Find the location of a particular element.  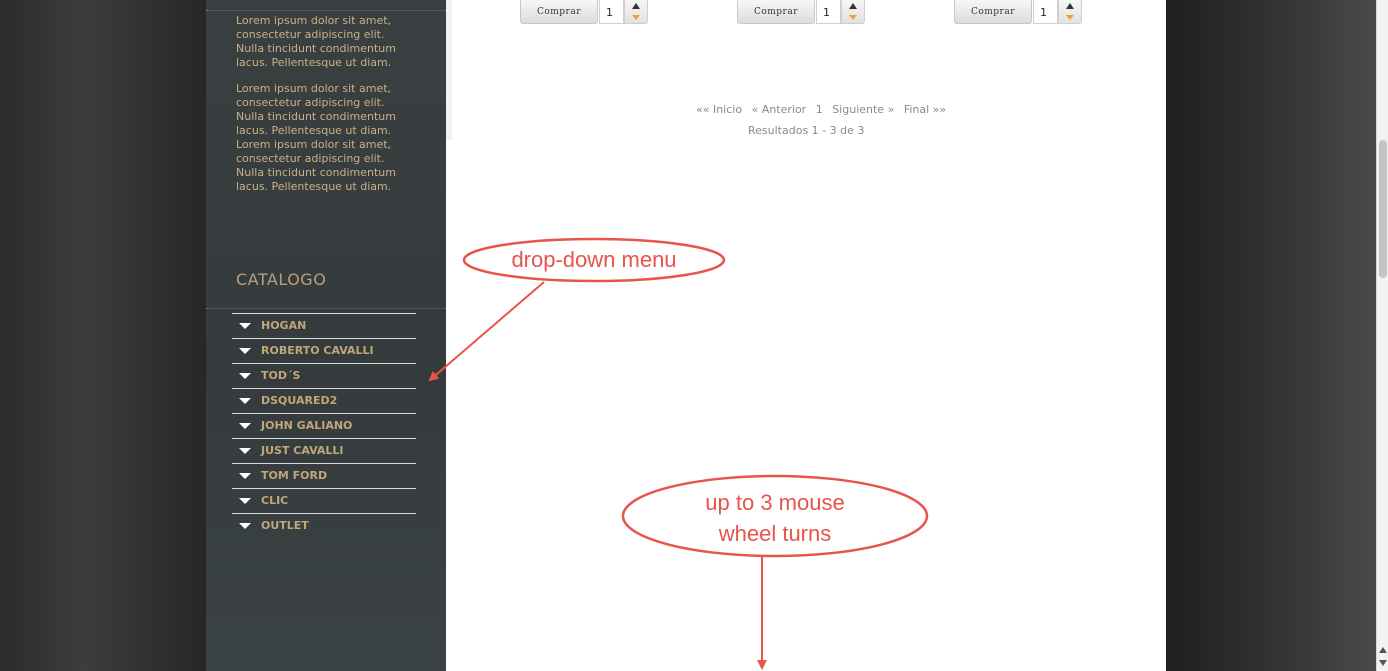

catalog-item-label: ROBERTO CAVALLI is located at coordinates (317, 350).